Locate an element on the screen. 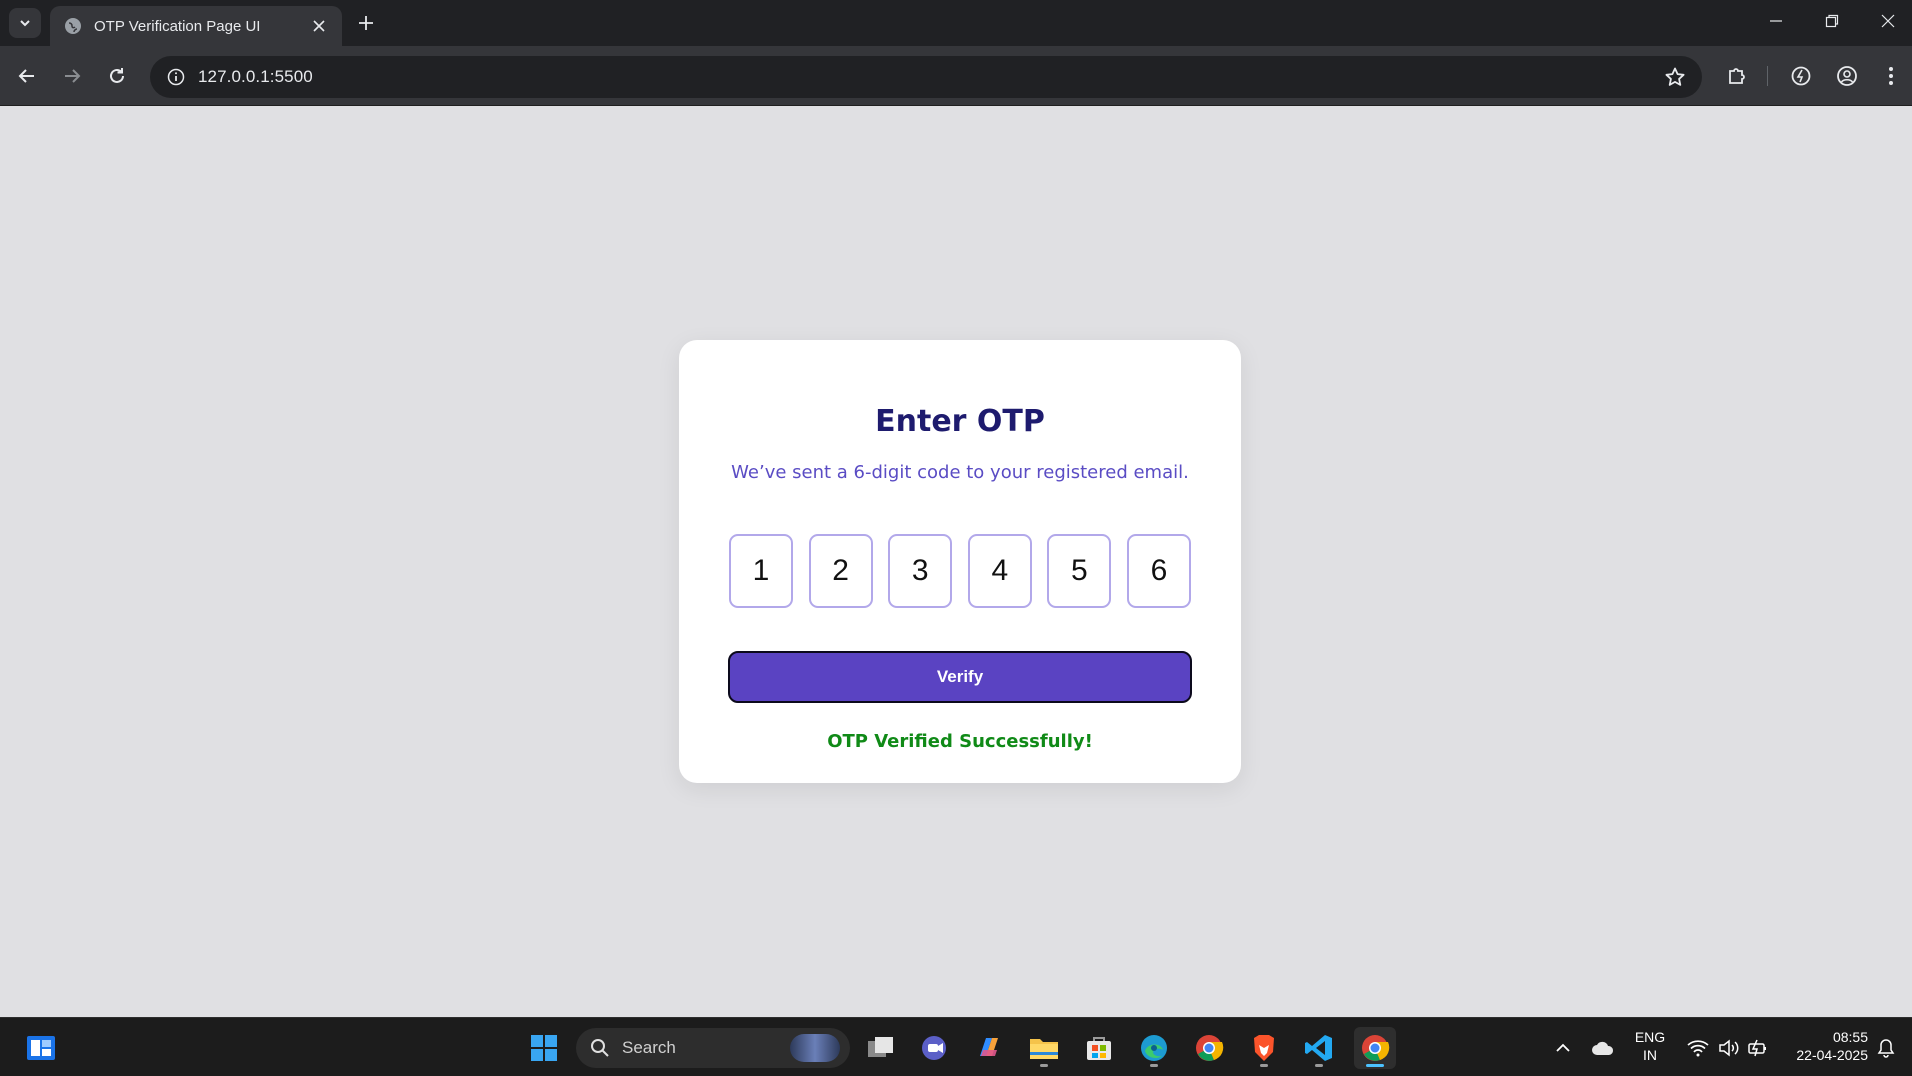  minimize-button is located at coordinates (1776, 21).